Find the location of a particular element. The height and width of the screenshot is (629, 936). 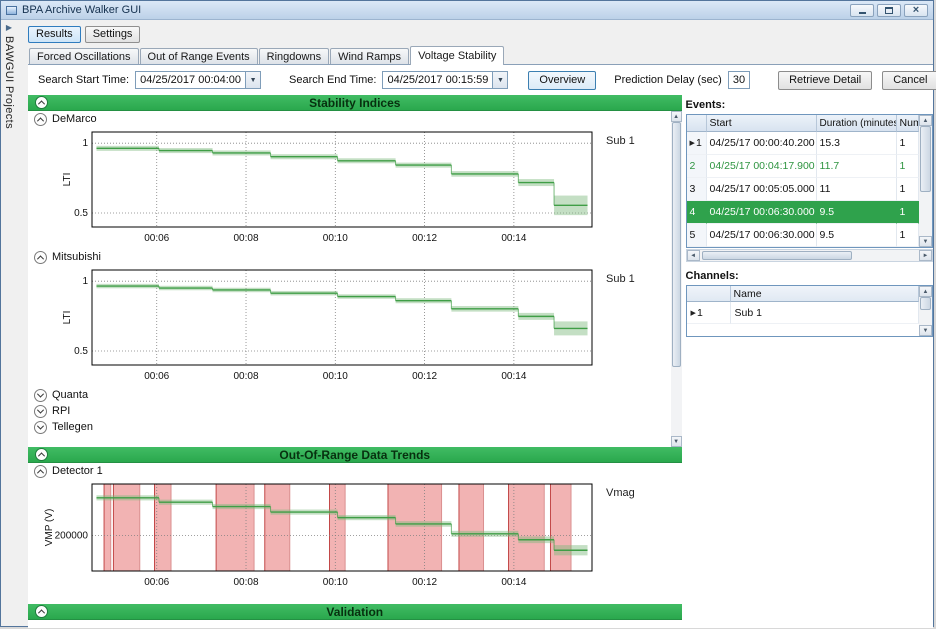

projects-sidebar: ▶ BAWGUI Projects is located at coordinates (9, 324).